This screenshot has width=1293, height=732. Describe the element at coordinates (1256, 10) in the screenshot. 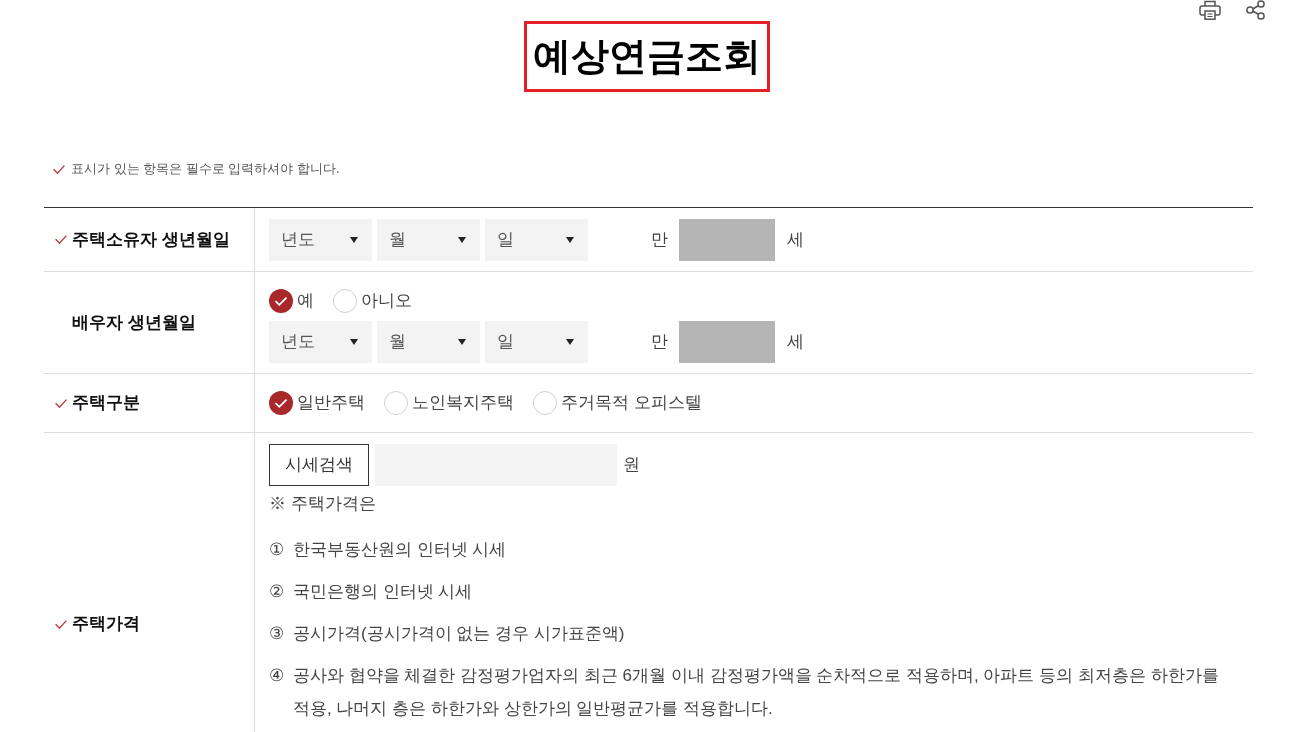

I see `share-icon` at that location.